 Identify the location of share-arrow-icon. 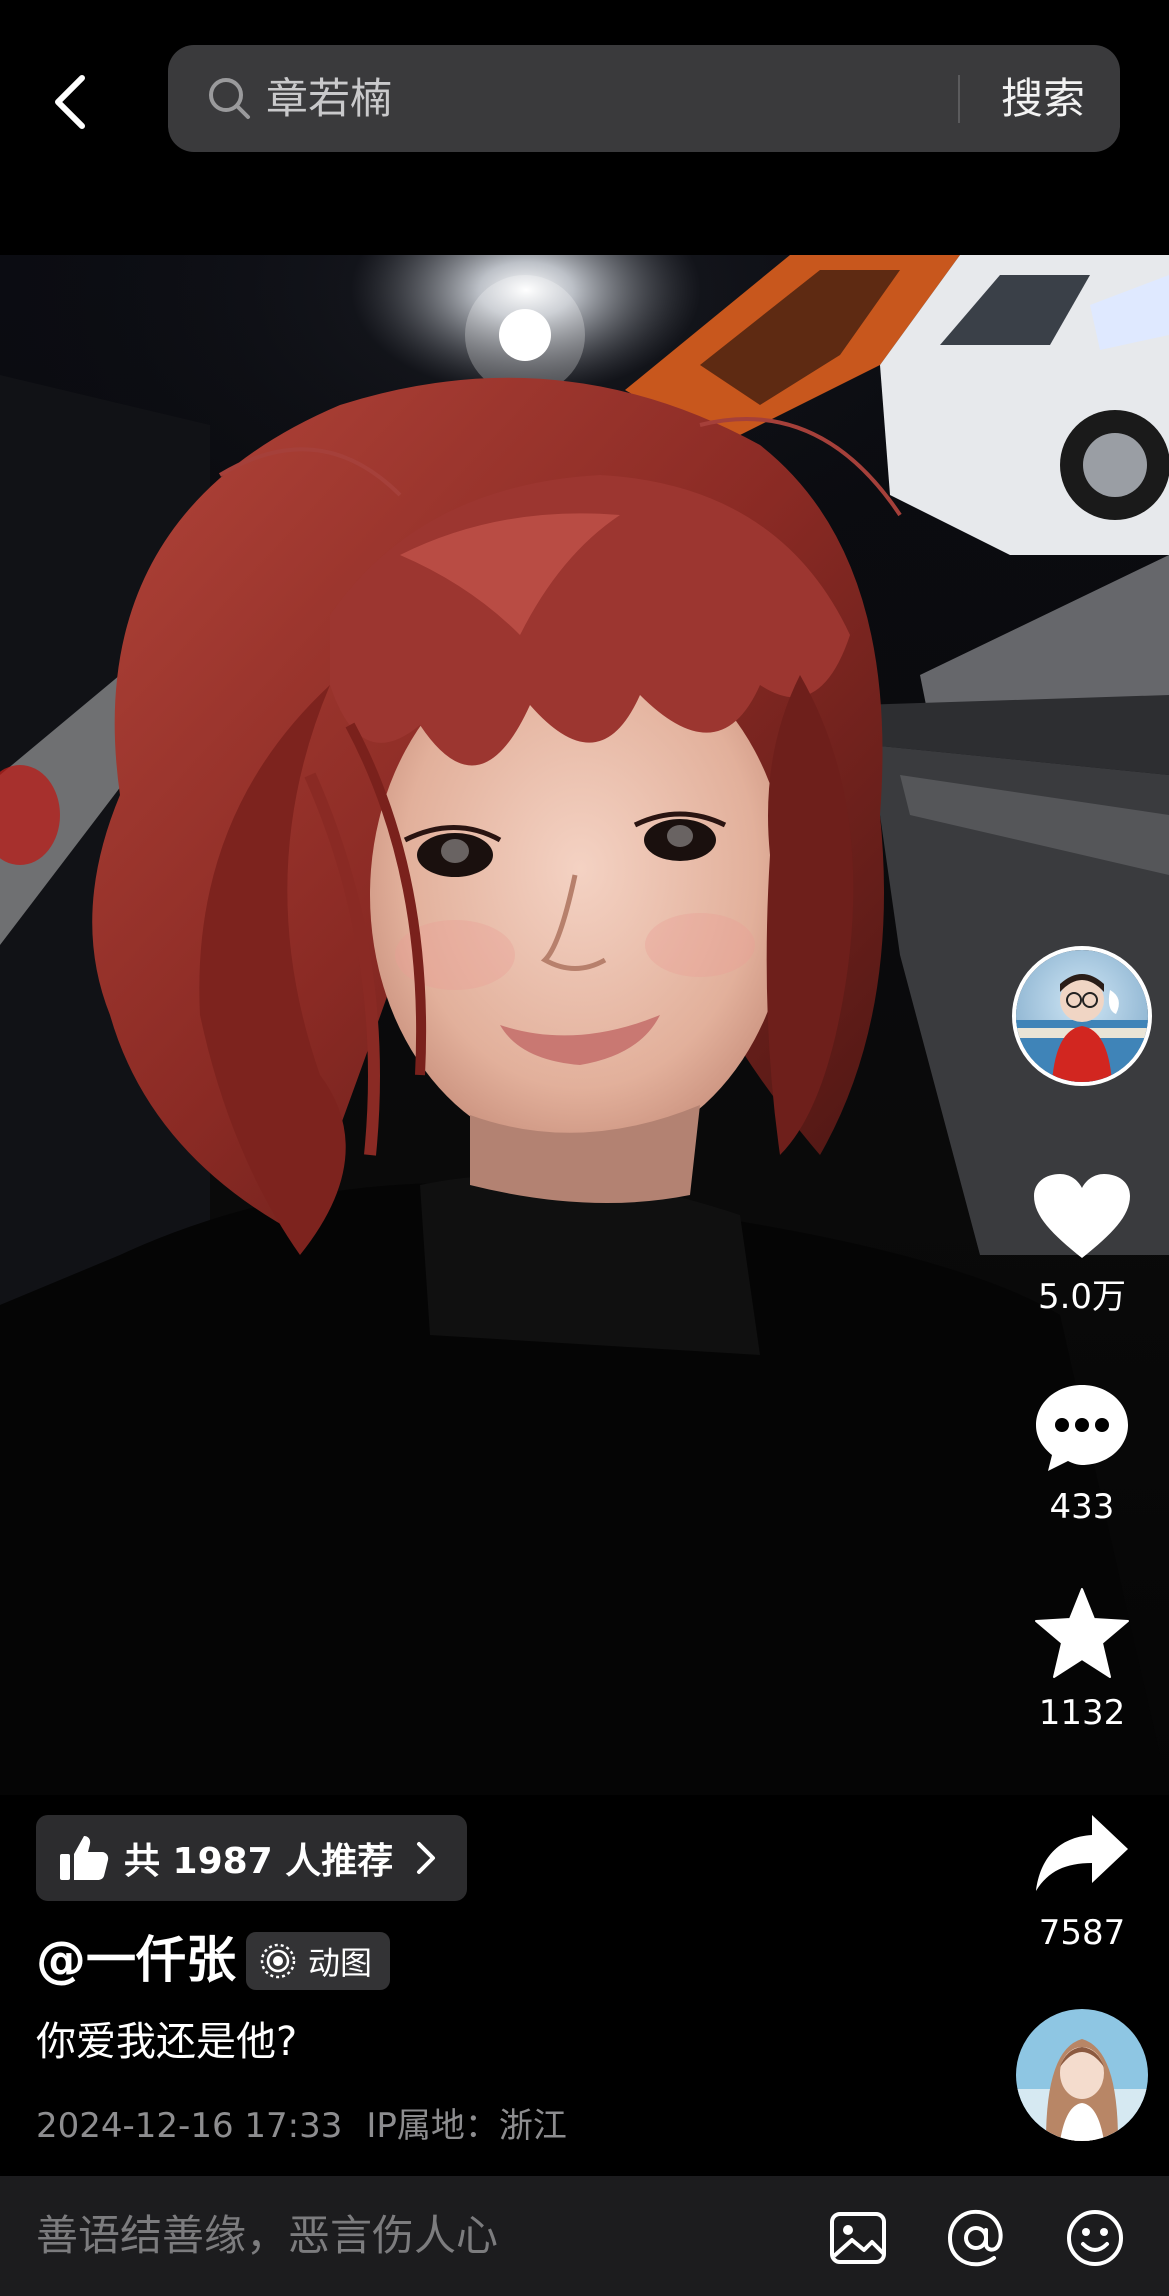
(1082, 1853).